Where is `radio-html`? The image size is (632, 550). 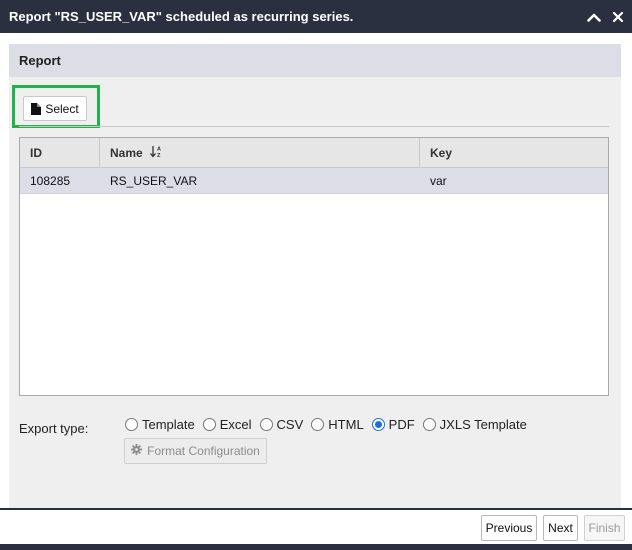
radio-html is located at coordinates (318, 424).